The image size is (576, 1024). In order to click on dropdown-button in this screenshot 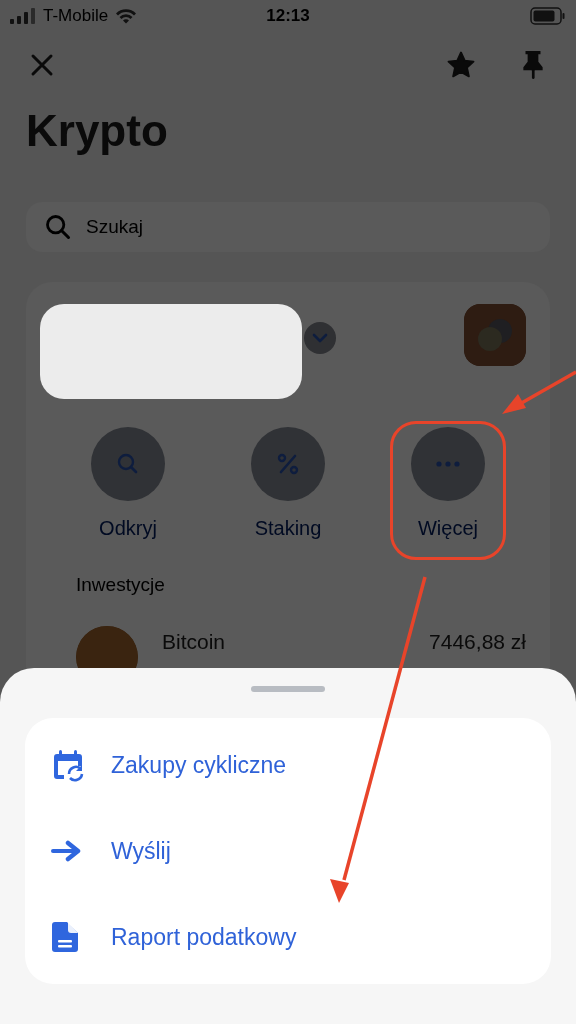, I will do `click(320, 338)`.